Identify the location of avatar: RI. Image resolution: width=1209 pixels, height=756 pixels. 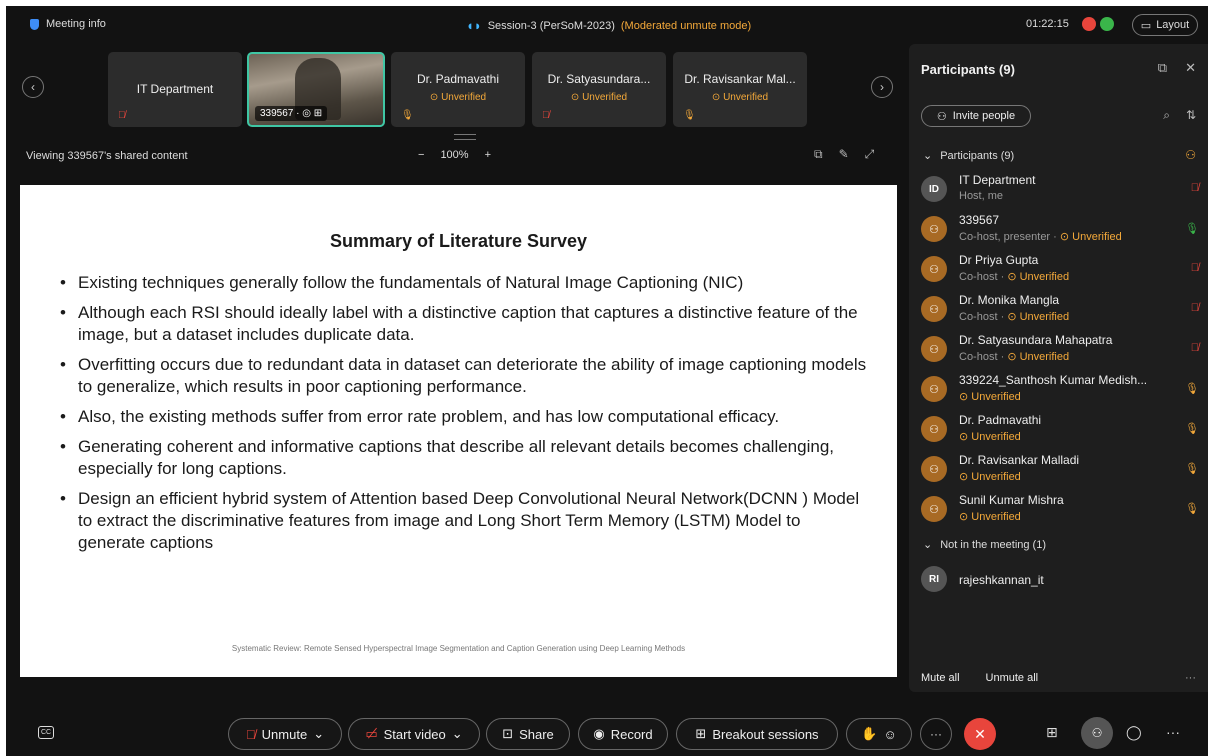
(934, 579).